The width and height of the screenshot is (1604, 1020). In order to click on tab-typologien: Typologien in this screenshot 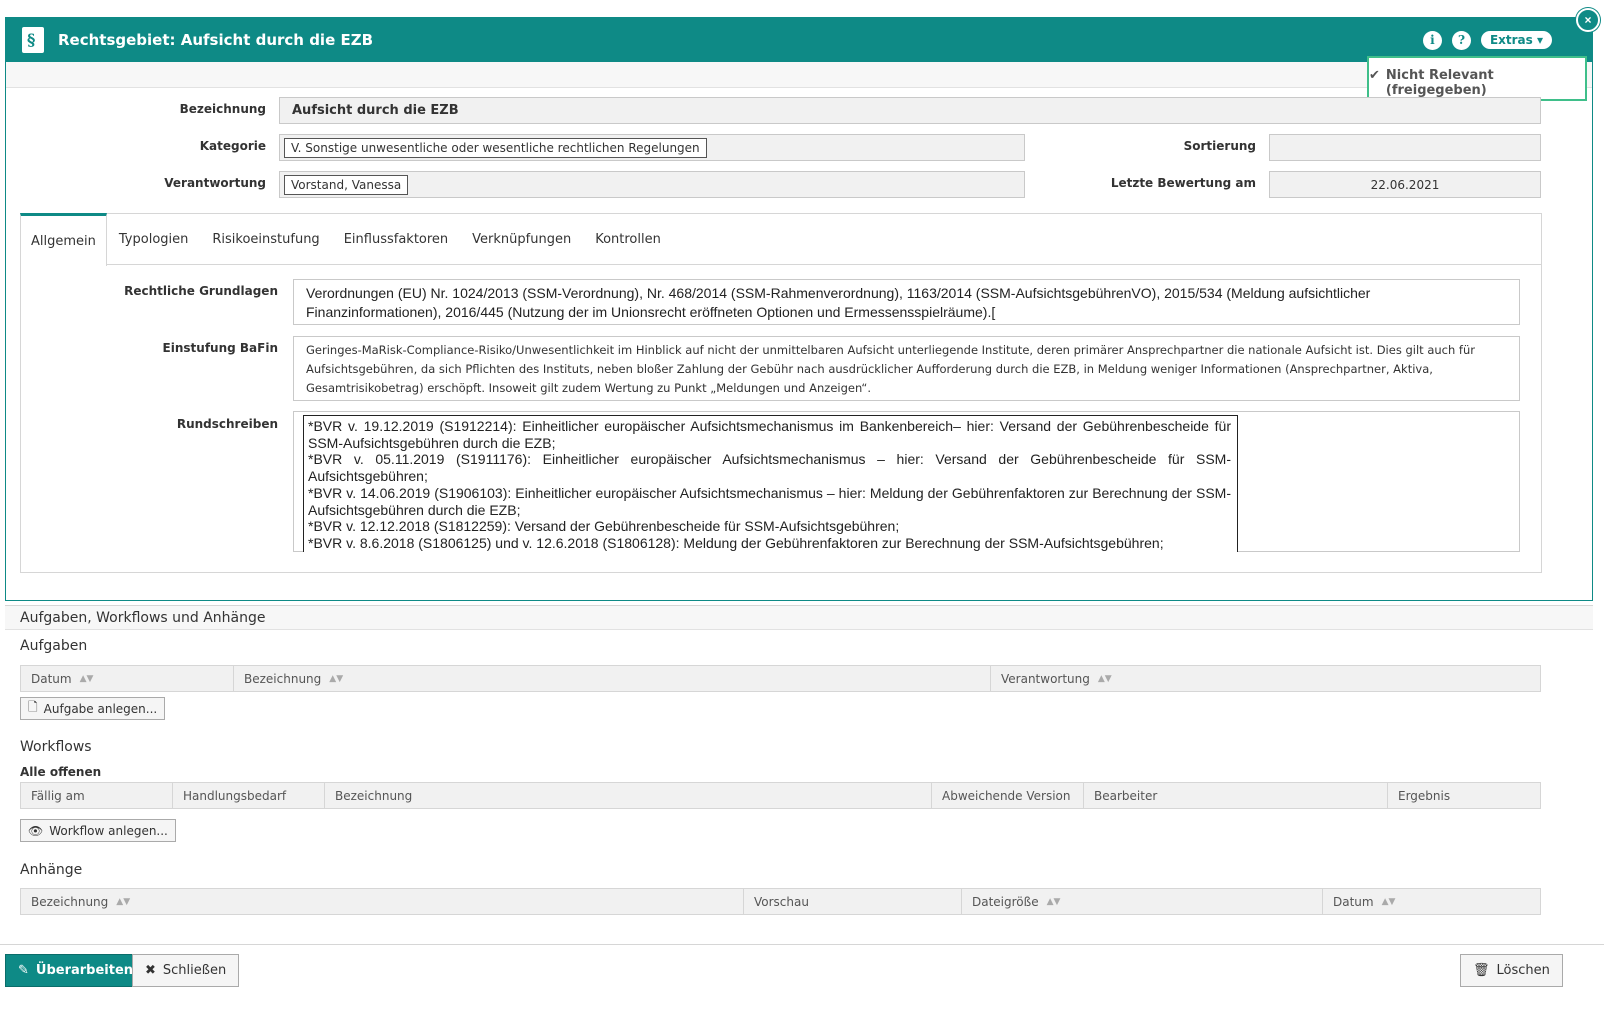, I will do `click(153, 239)`.